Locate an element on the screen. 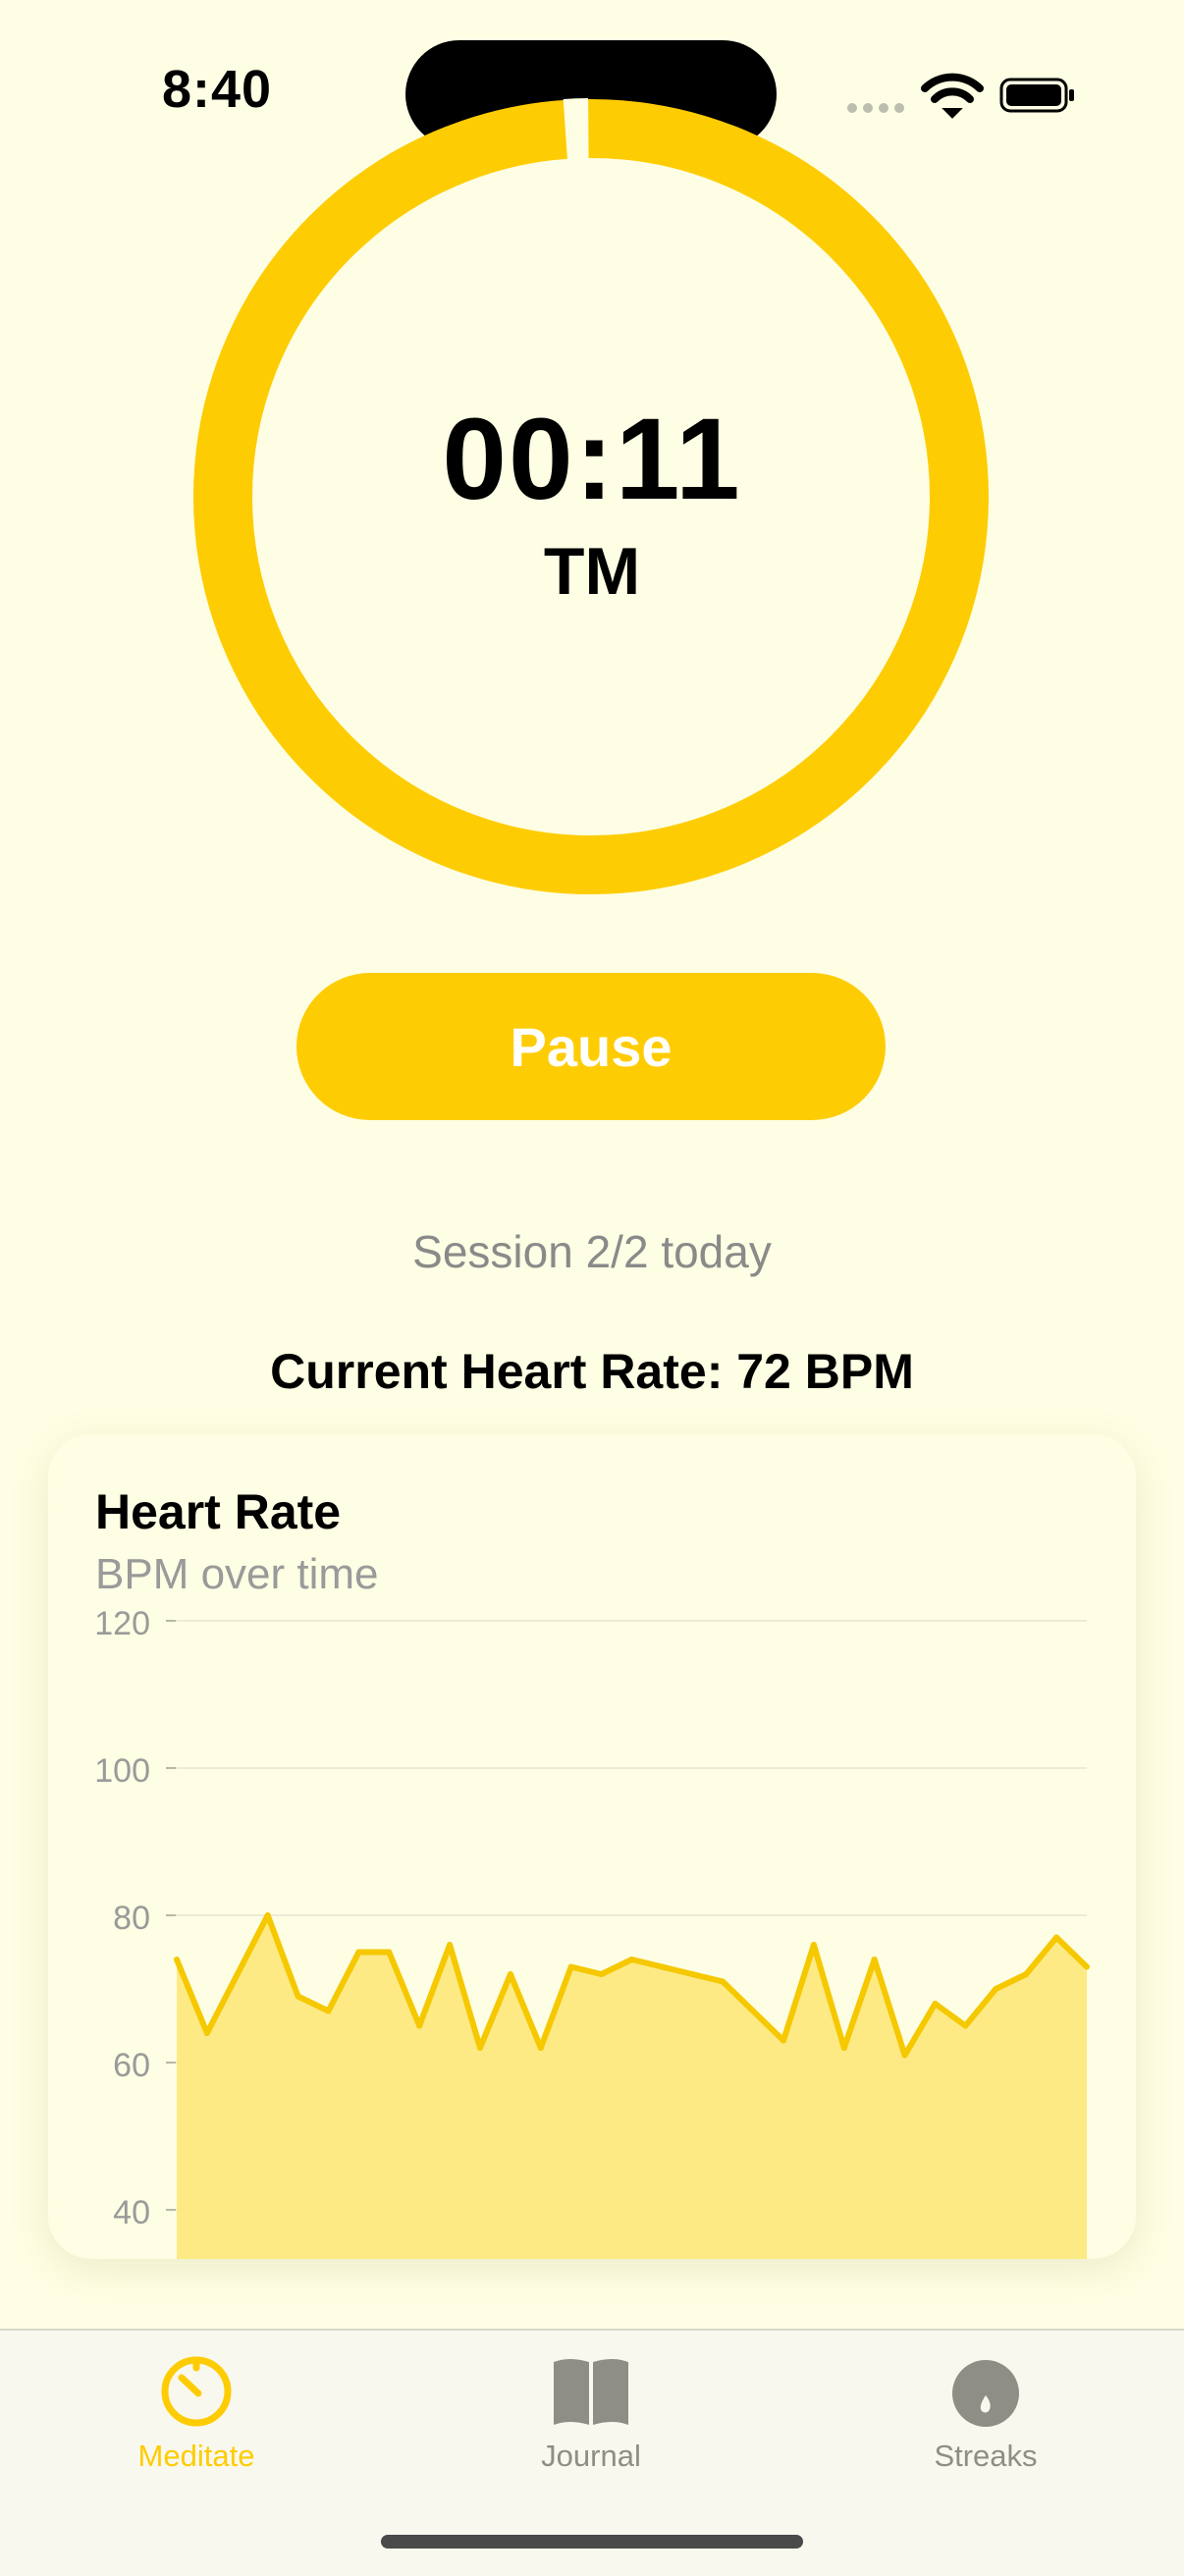  timer-elapsed: 00:11 is located at coordinates (592, 459).